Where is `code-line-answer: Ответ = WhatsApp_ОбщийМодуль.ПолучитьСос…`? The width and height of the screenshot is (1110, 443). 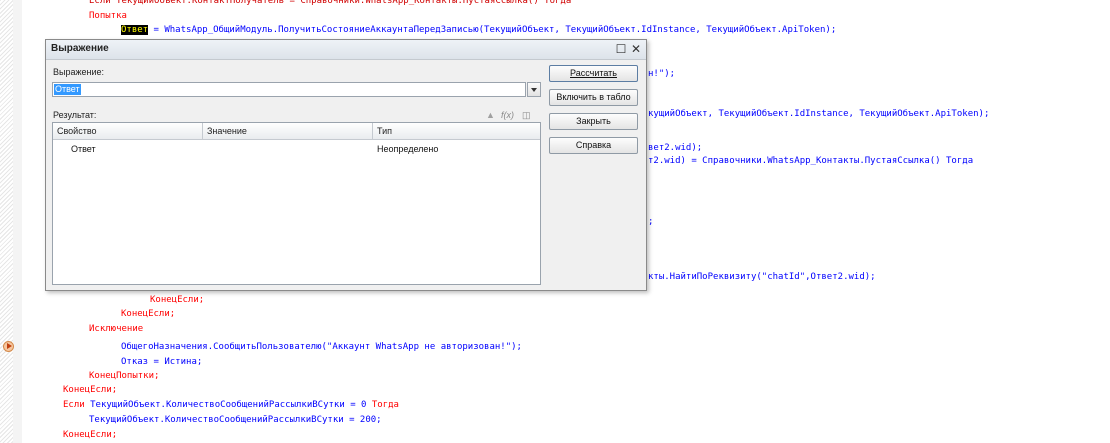 code-line-answer: Ответ = WhatsApp_ОбщийМодуль.ПолучитьСос… is located at coordinates (478, 30).